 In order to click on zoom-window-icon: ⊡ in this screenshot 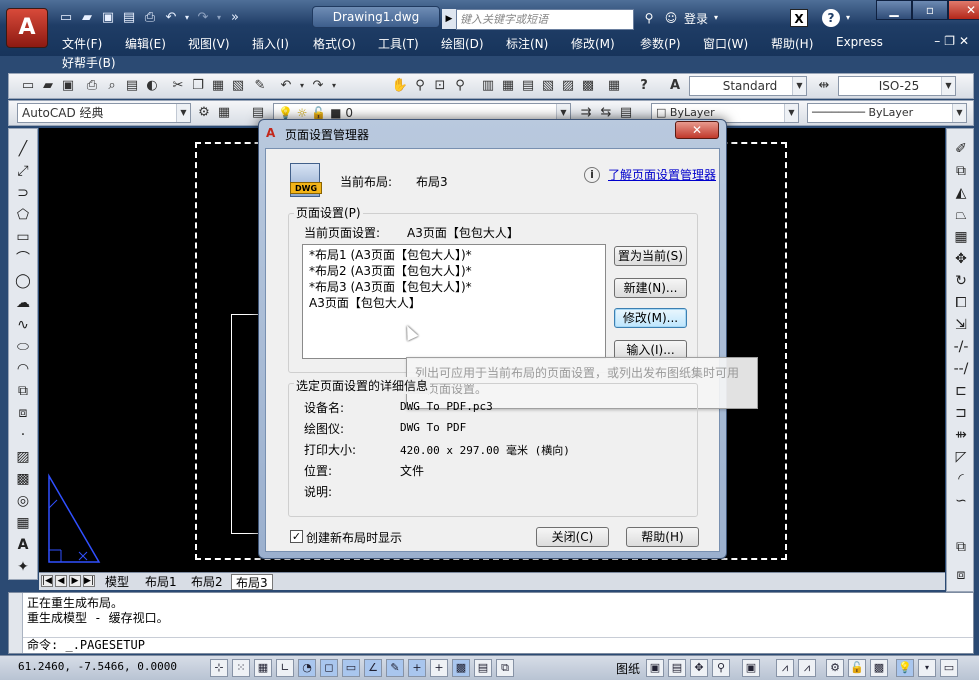, I will do `click(440, 86)`.